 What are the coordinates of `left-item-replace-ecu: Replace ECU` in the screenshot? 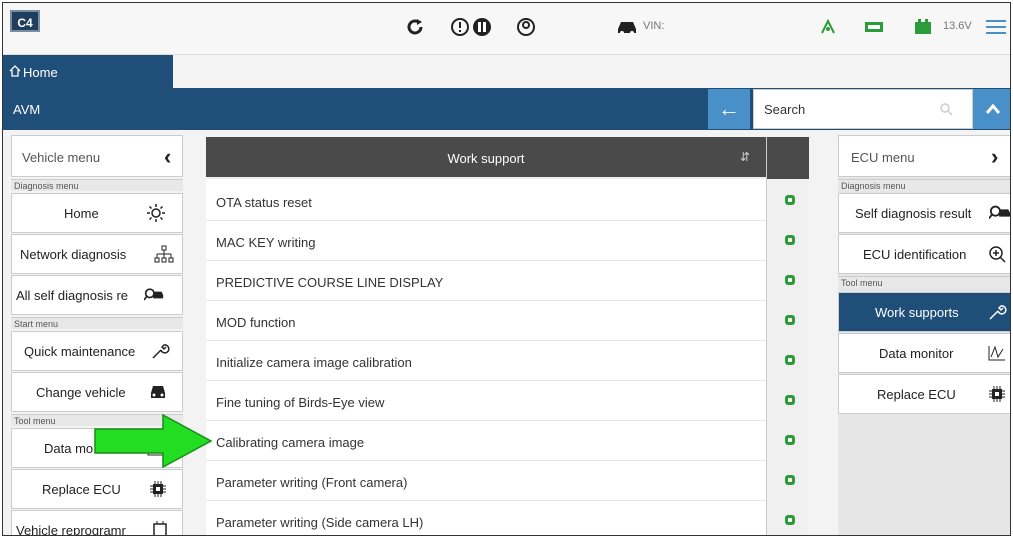 It's located at (97, 489).